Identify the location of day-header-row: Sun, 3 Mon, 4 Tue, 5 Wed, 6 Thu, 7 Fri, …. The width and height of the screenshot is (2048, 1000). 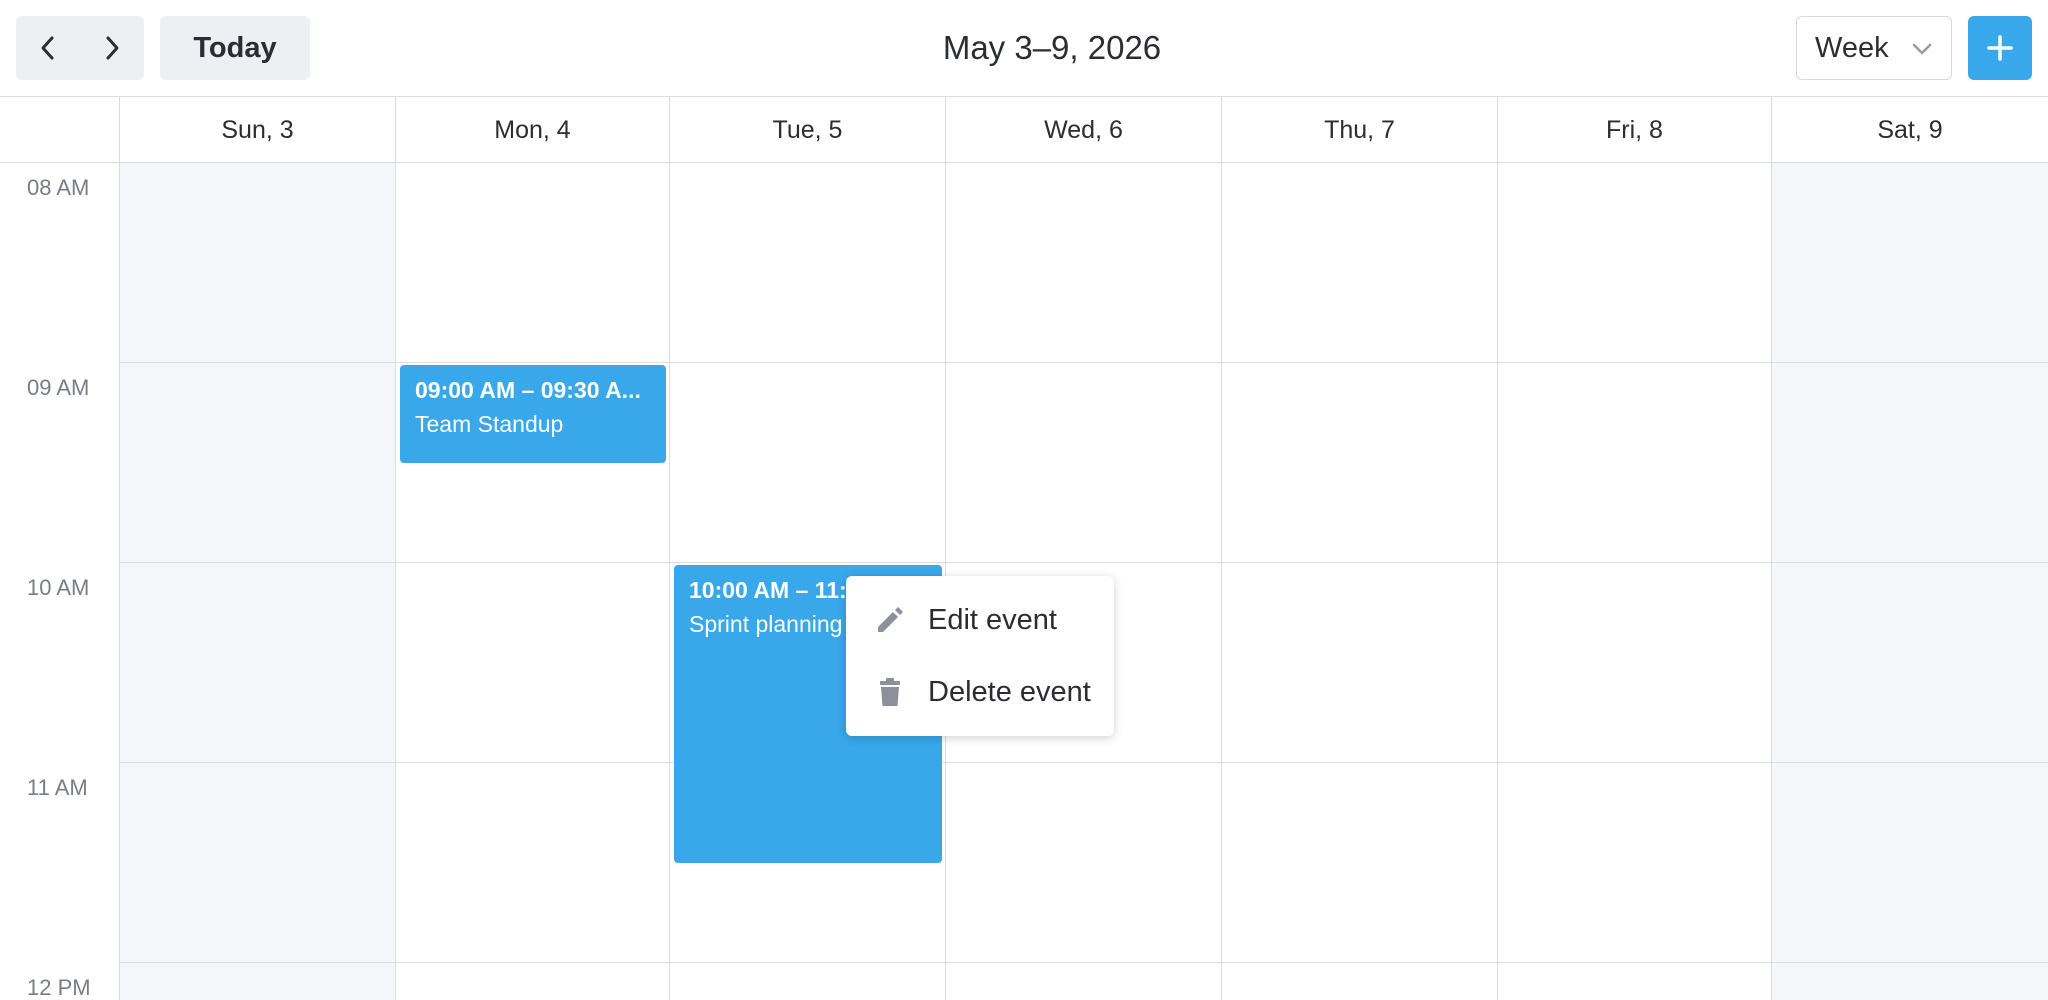
(1024, 130).